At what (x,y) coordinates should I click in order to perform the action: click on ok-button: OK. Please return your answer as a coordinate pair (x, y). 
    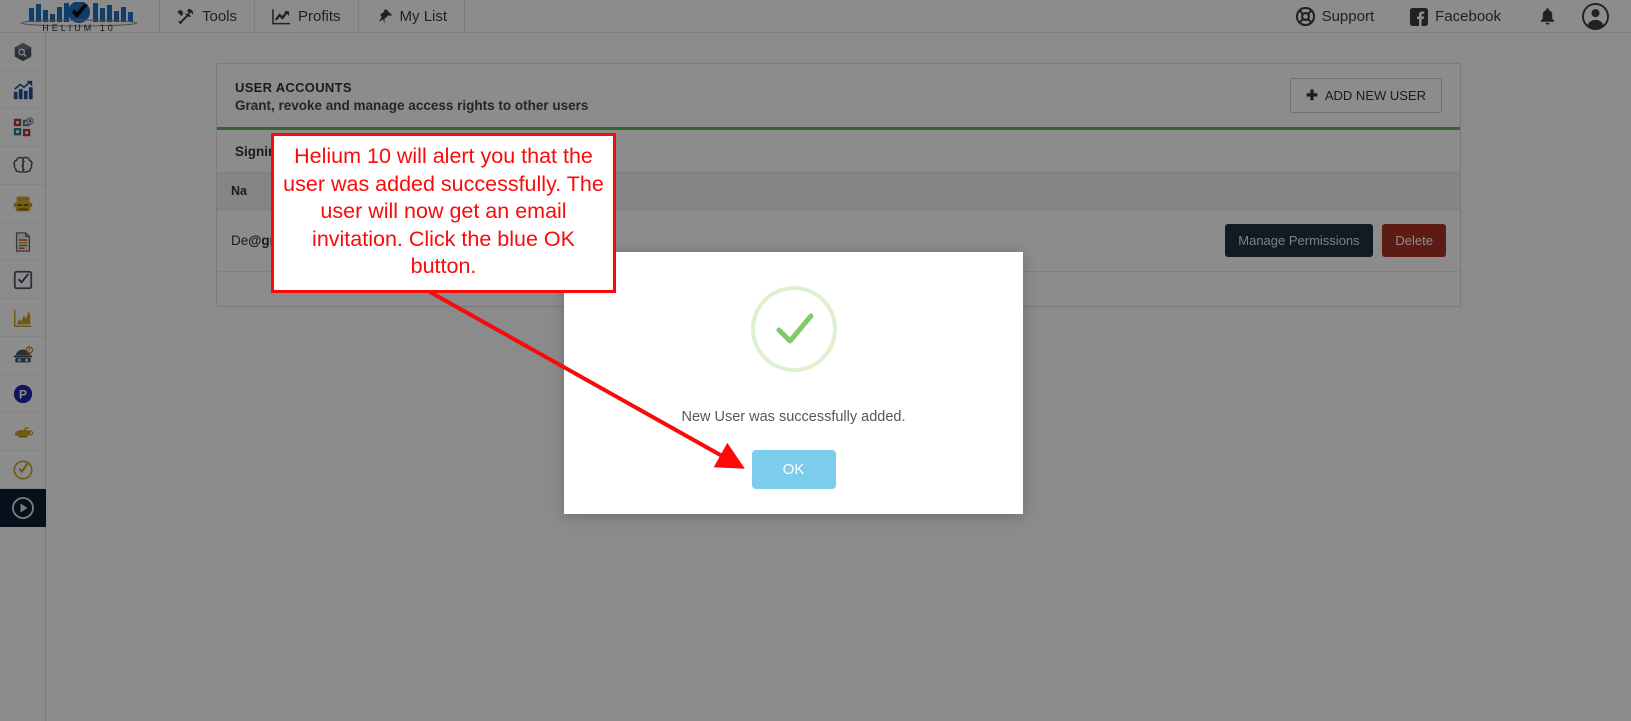
    Looking at the image, I should click on (793, 469).